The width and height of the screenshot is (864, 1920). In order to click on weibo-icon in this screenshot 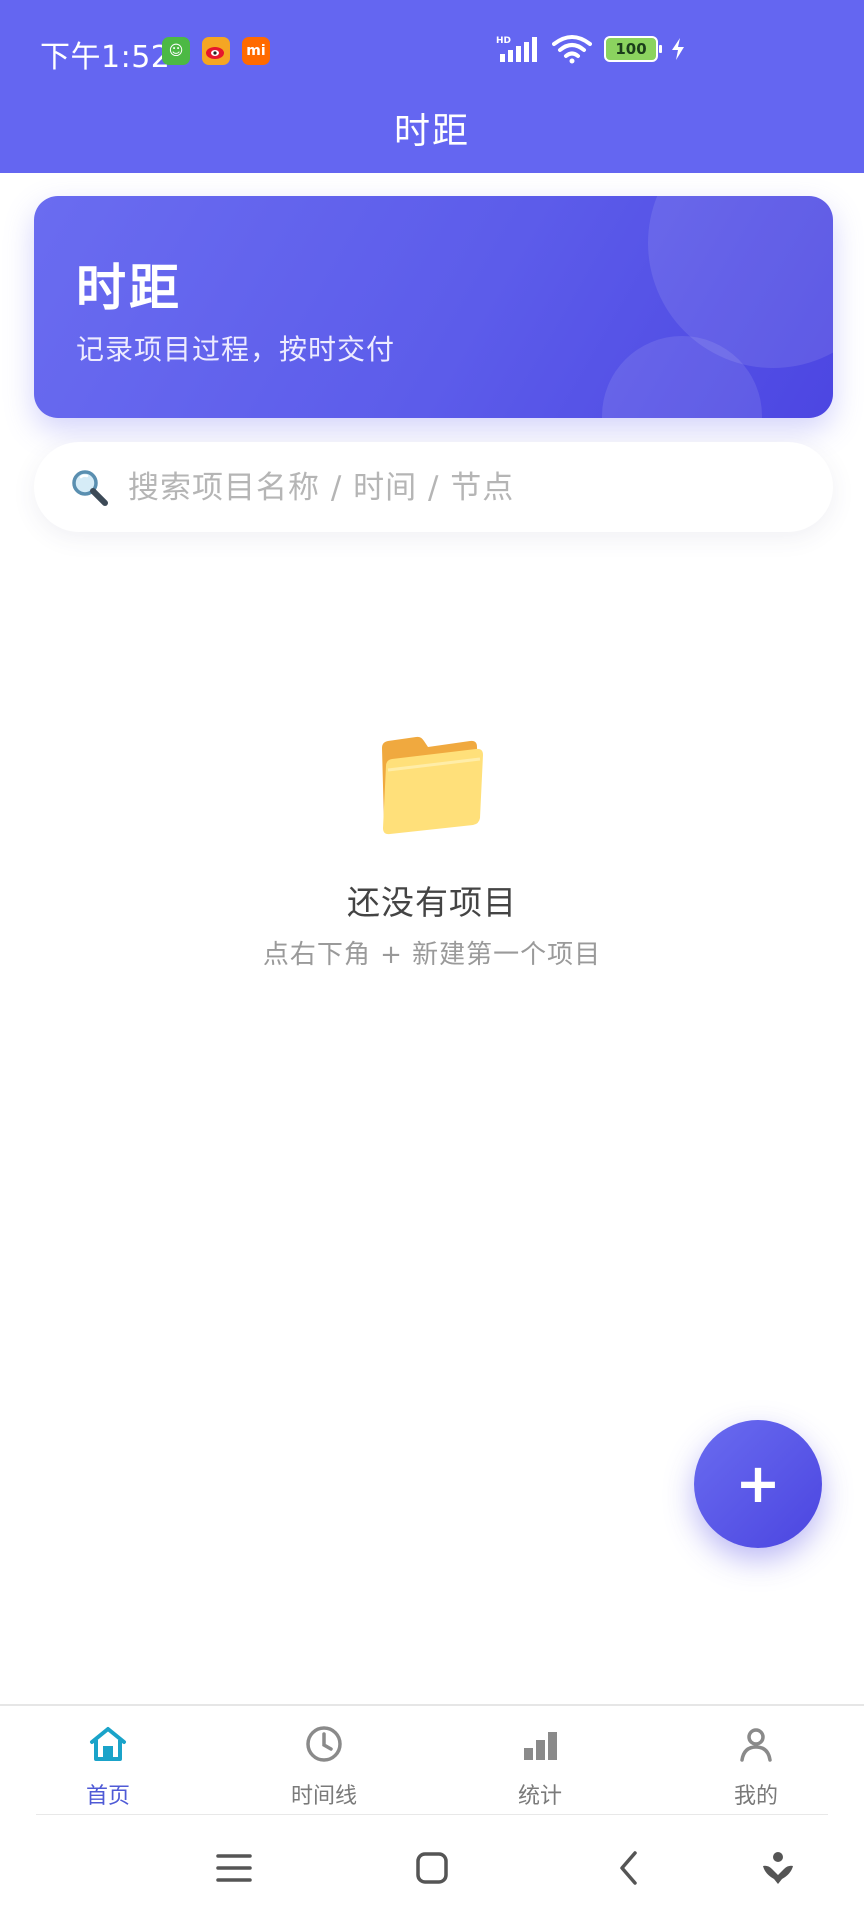, I will do `click(216, 51)`.